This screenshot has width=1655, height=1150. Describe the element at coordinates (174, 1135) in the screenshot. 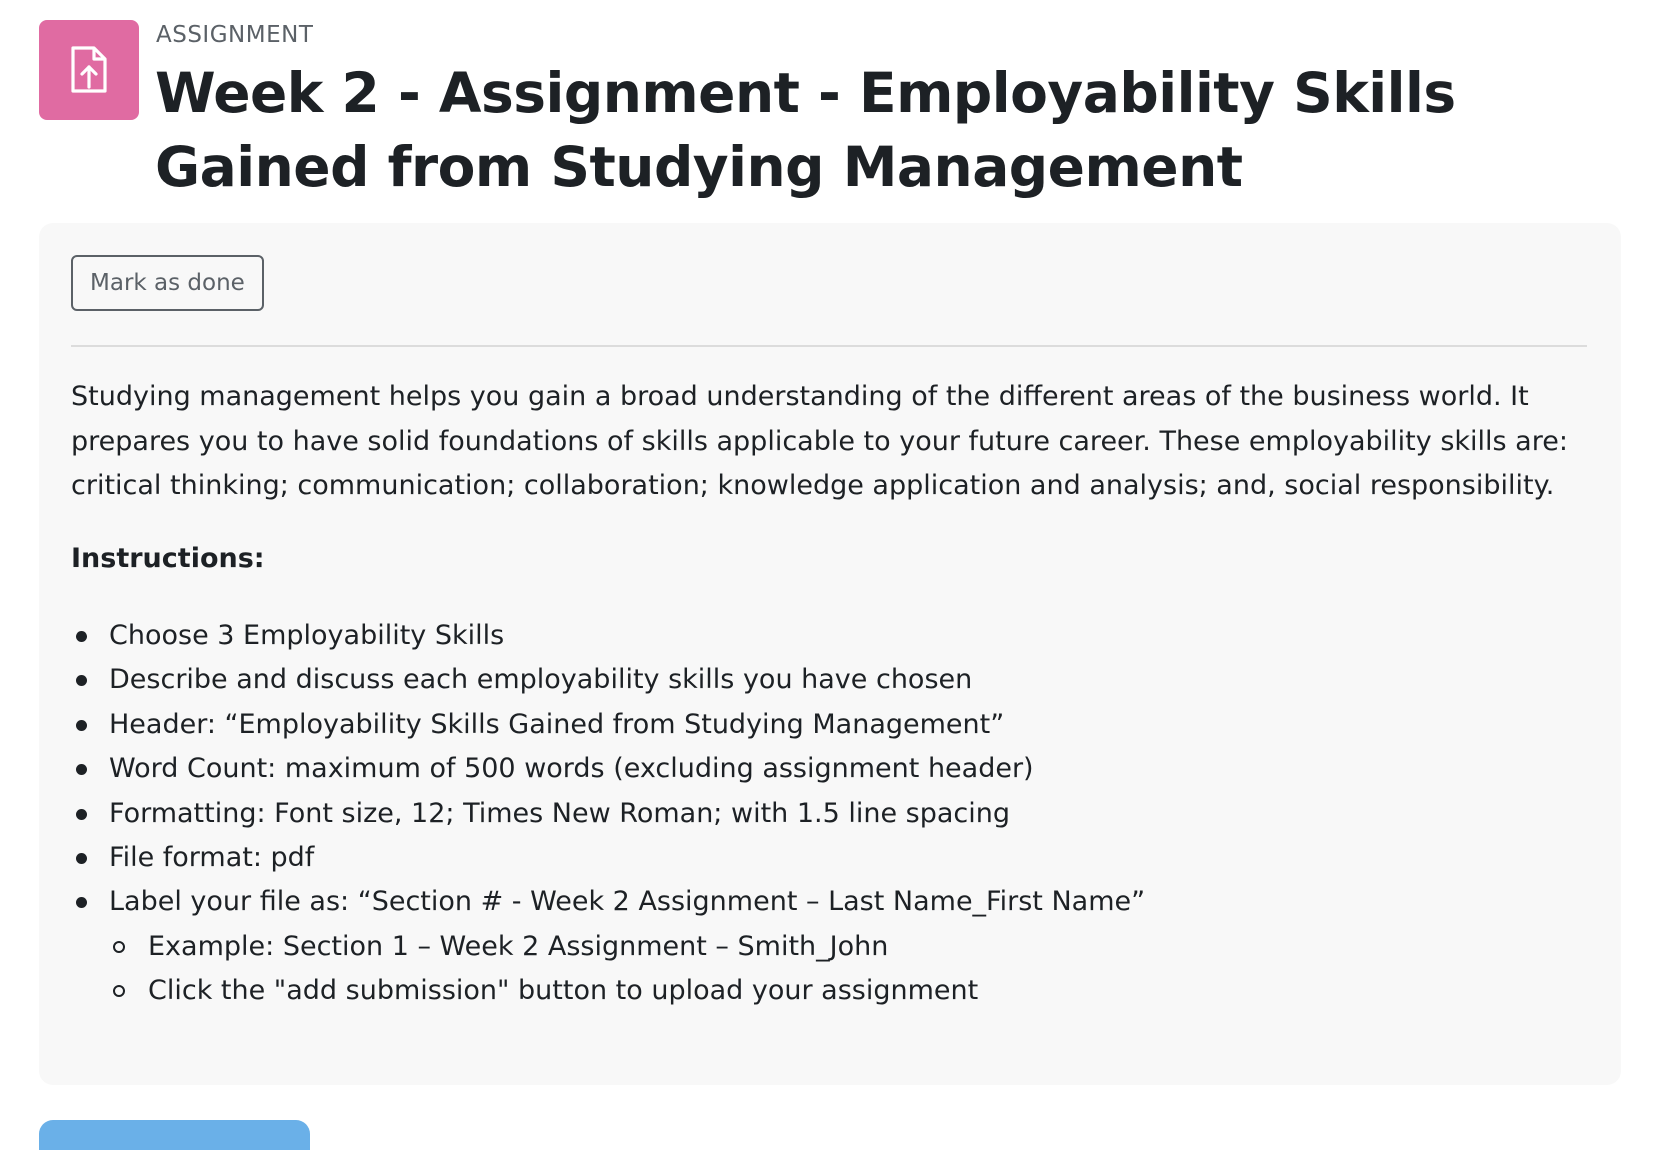

I see `add-submission-button` at that location.